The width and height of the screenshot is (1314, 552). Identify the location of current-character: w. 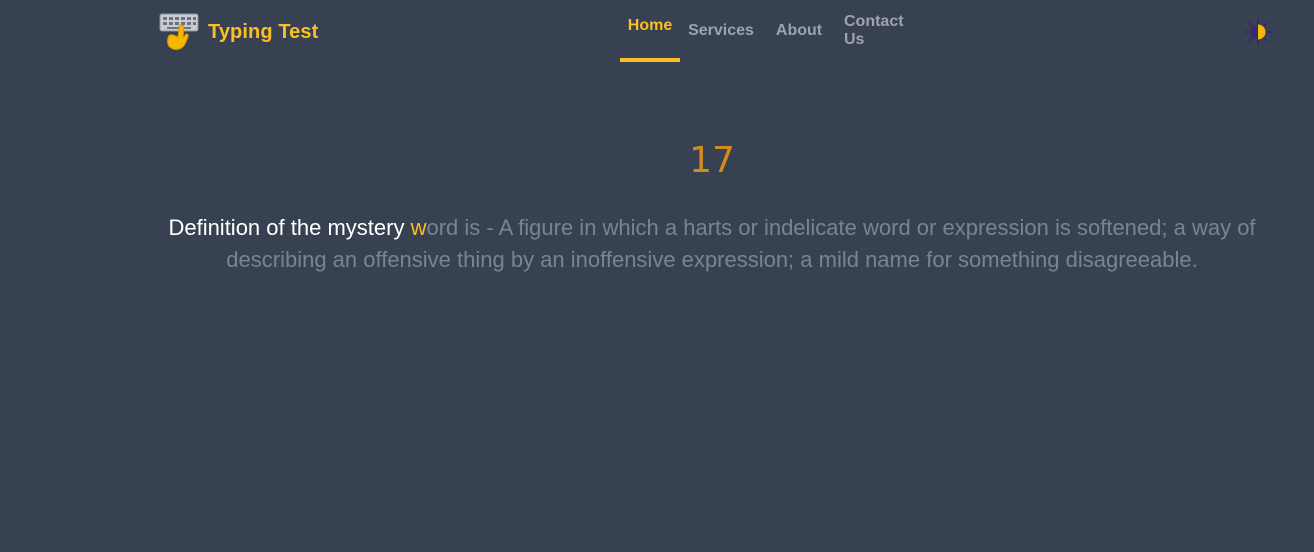
(418, 227).